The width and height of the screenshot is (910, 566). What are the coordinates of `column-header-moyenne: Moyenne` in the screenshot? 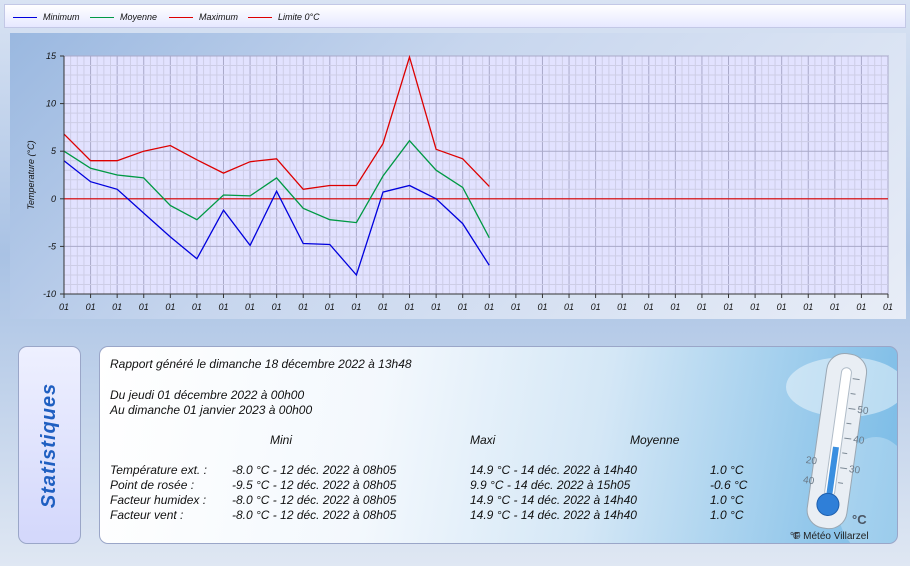 It's located at (655, 440).